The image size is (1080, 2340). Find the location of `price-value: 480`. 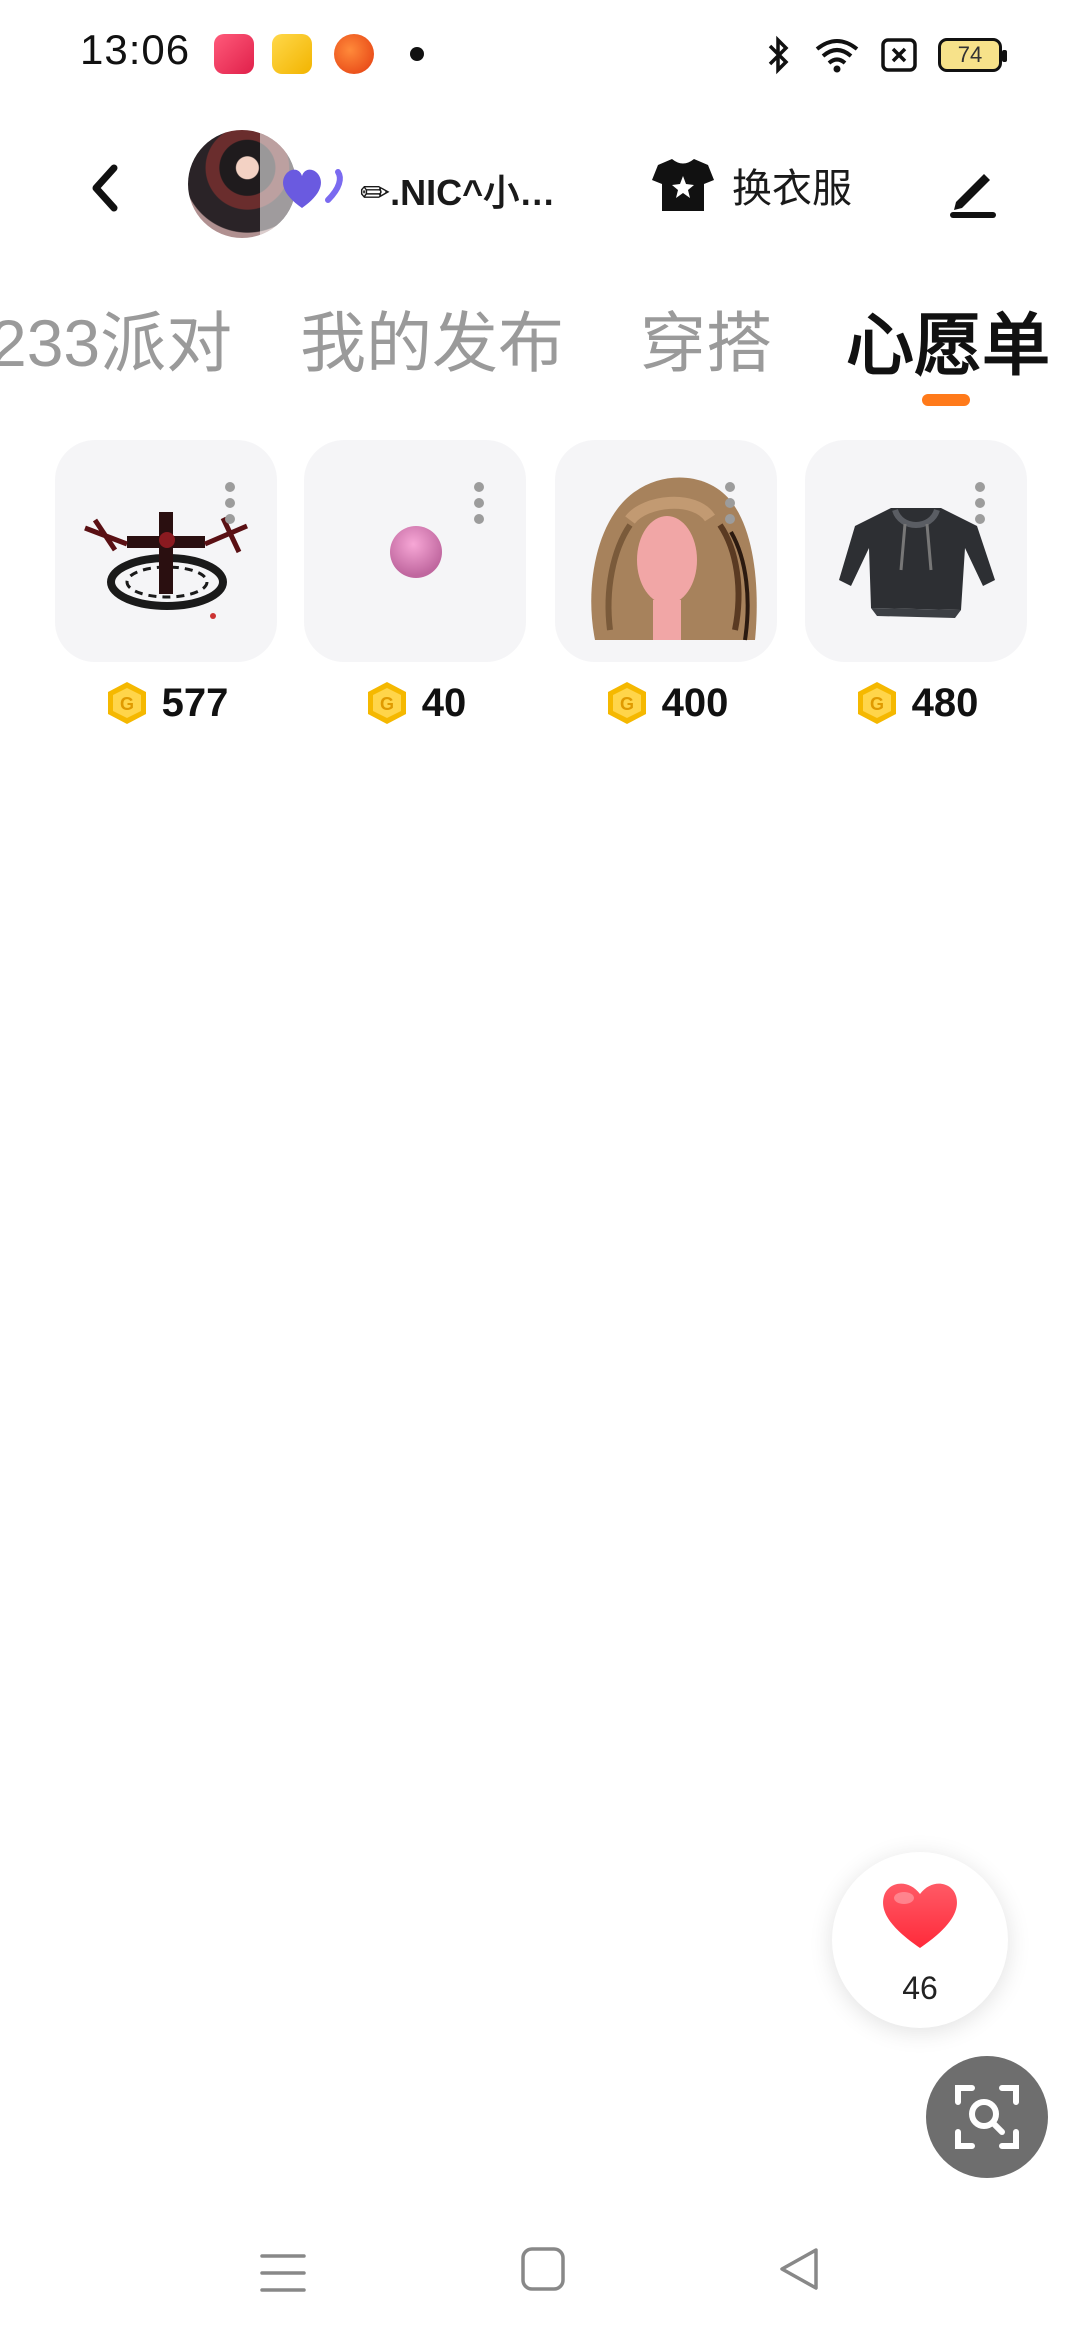

price-value: 480 is located at coordinates (945, 702).